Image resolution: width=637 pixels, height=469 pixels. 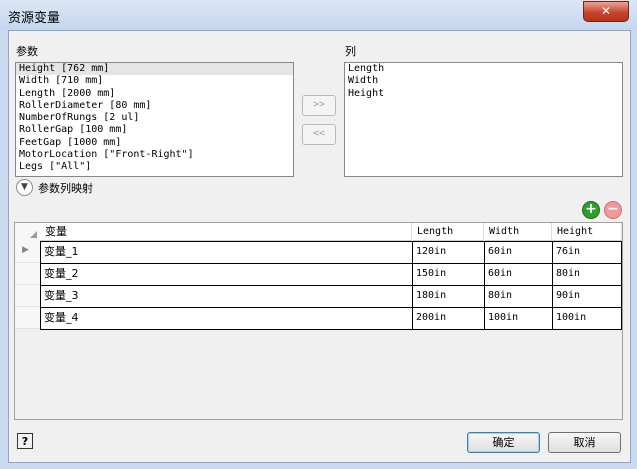 I want to click on select-all-icon, so click(x=33, y=234).